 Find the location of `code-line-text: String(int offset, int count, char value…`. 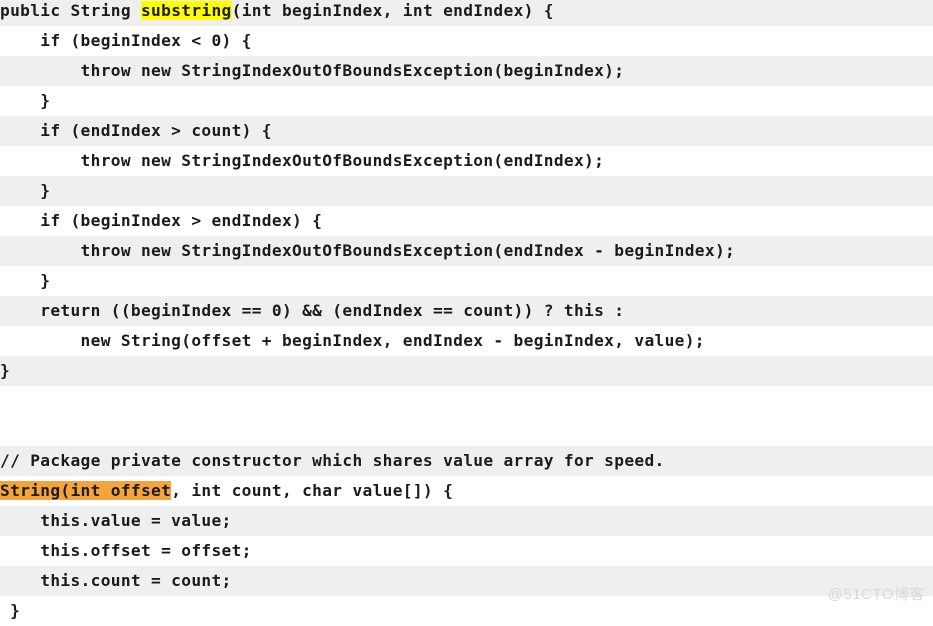

code-line-text: String(int offset, int count, char value… is located at coordinates (226, 491).